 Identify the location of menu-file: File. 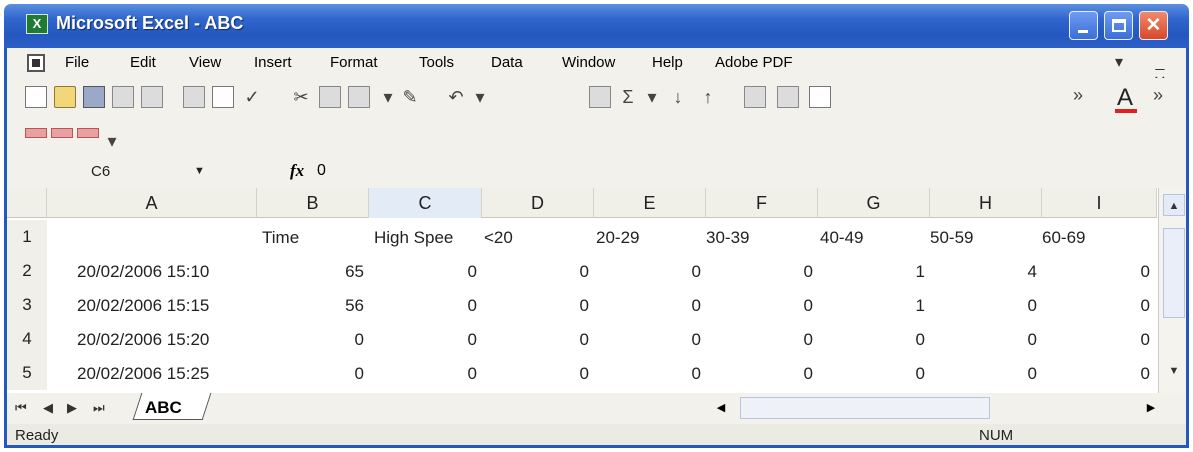
(77, 62).